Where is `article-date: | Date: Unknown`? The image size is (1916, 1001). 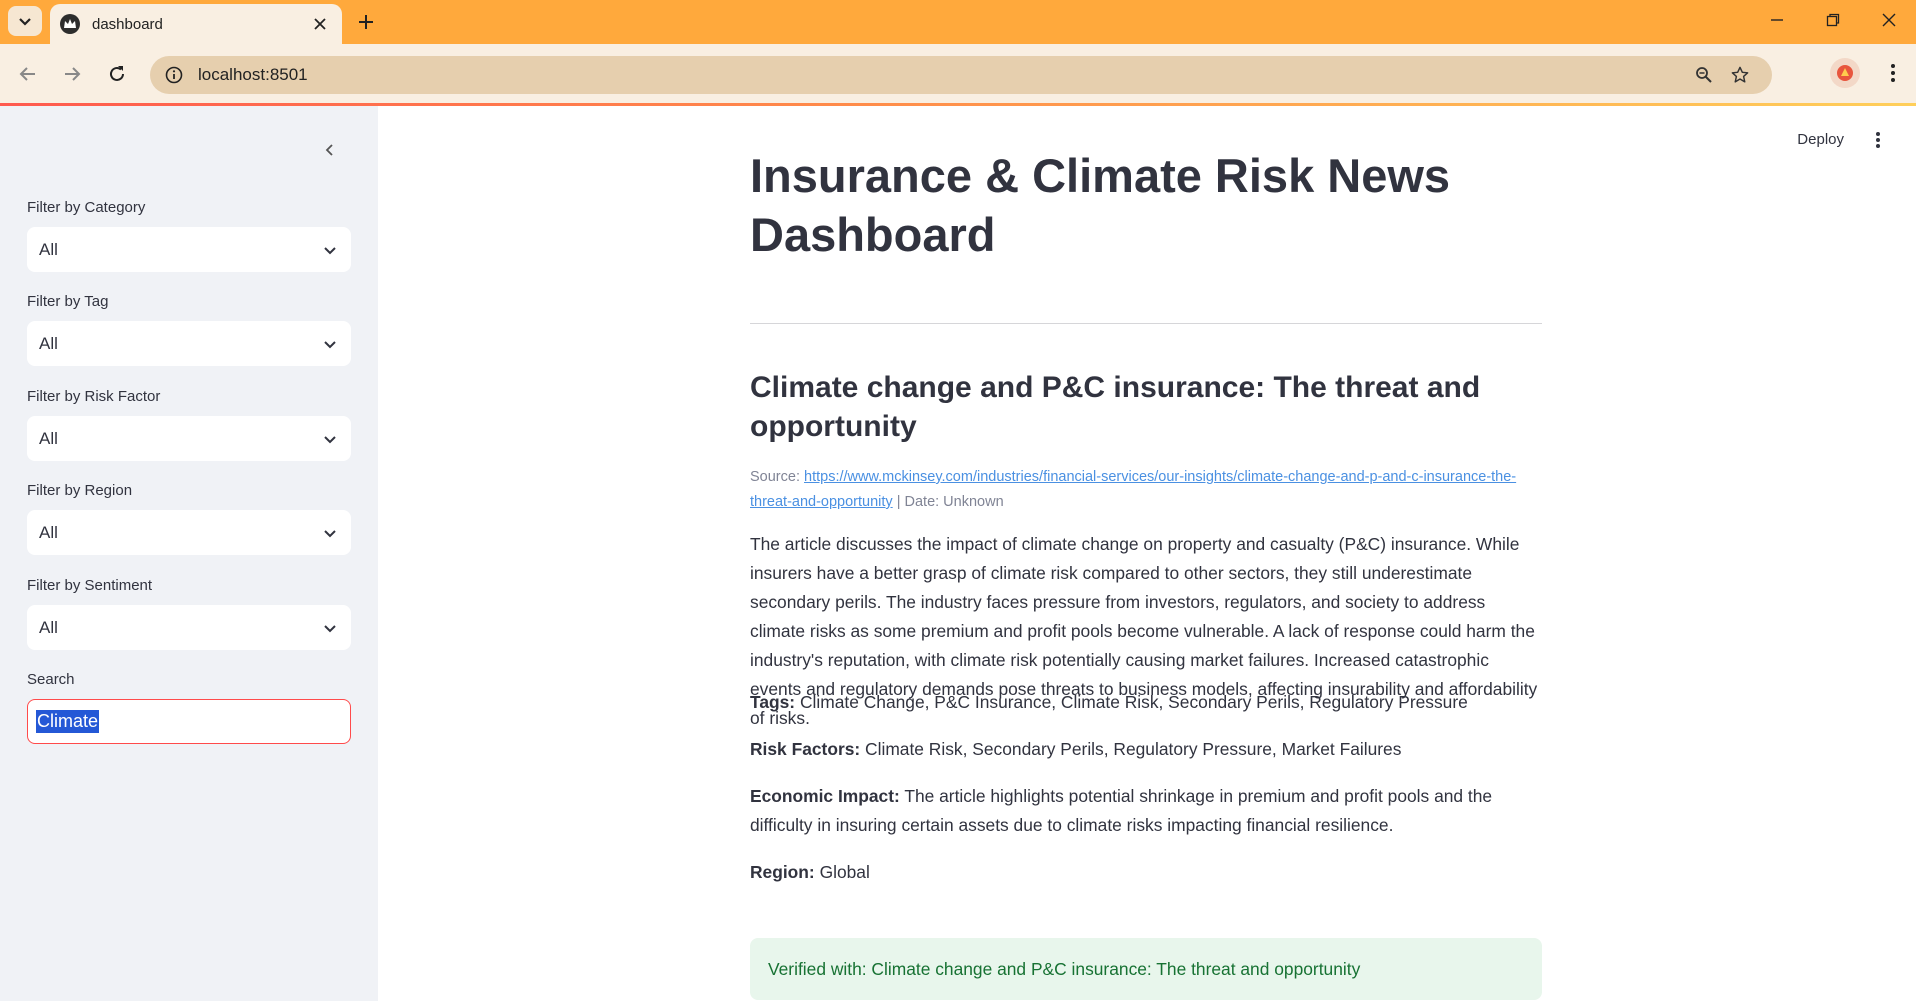
article-date: | Date: Unknown is located at coordinates (950, 502).